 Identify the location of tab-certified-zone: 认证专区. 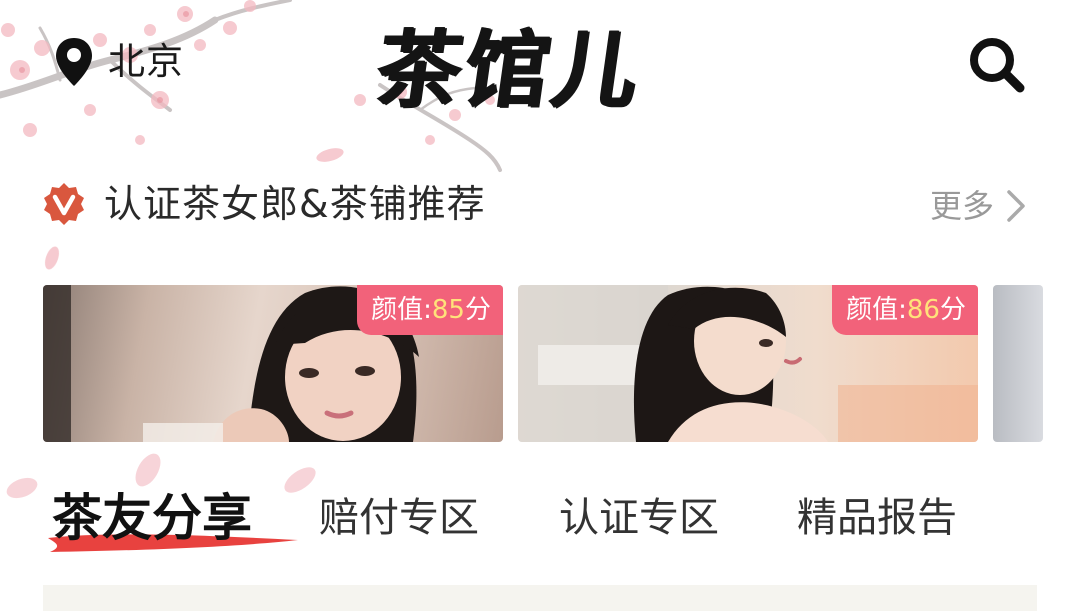
(639, 518).